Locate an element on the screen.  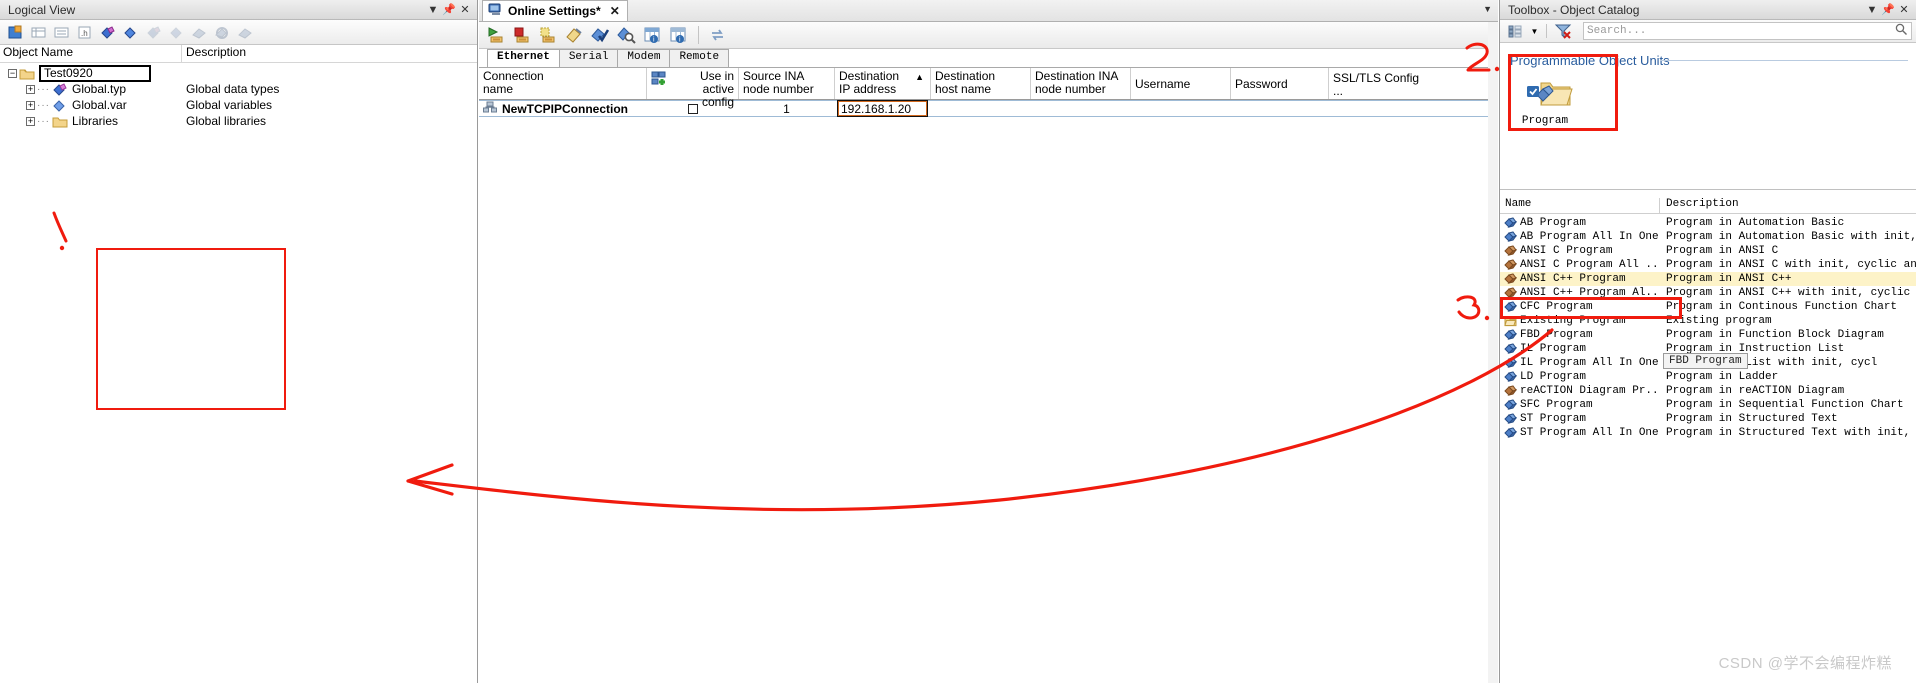
search-icon is located at coordinates (1901, 31).